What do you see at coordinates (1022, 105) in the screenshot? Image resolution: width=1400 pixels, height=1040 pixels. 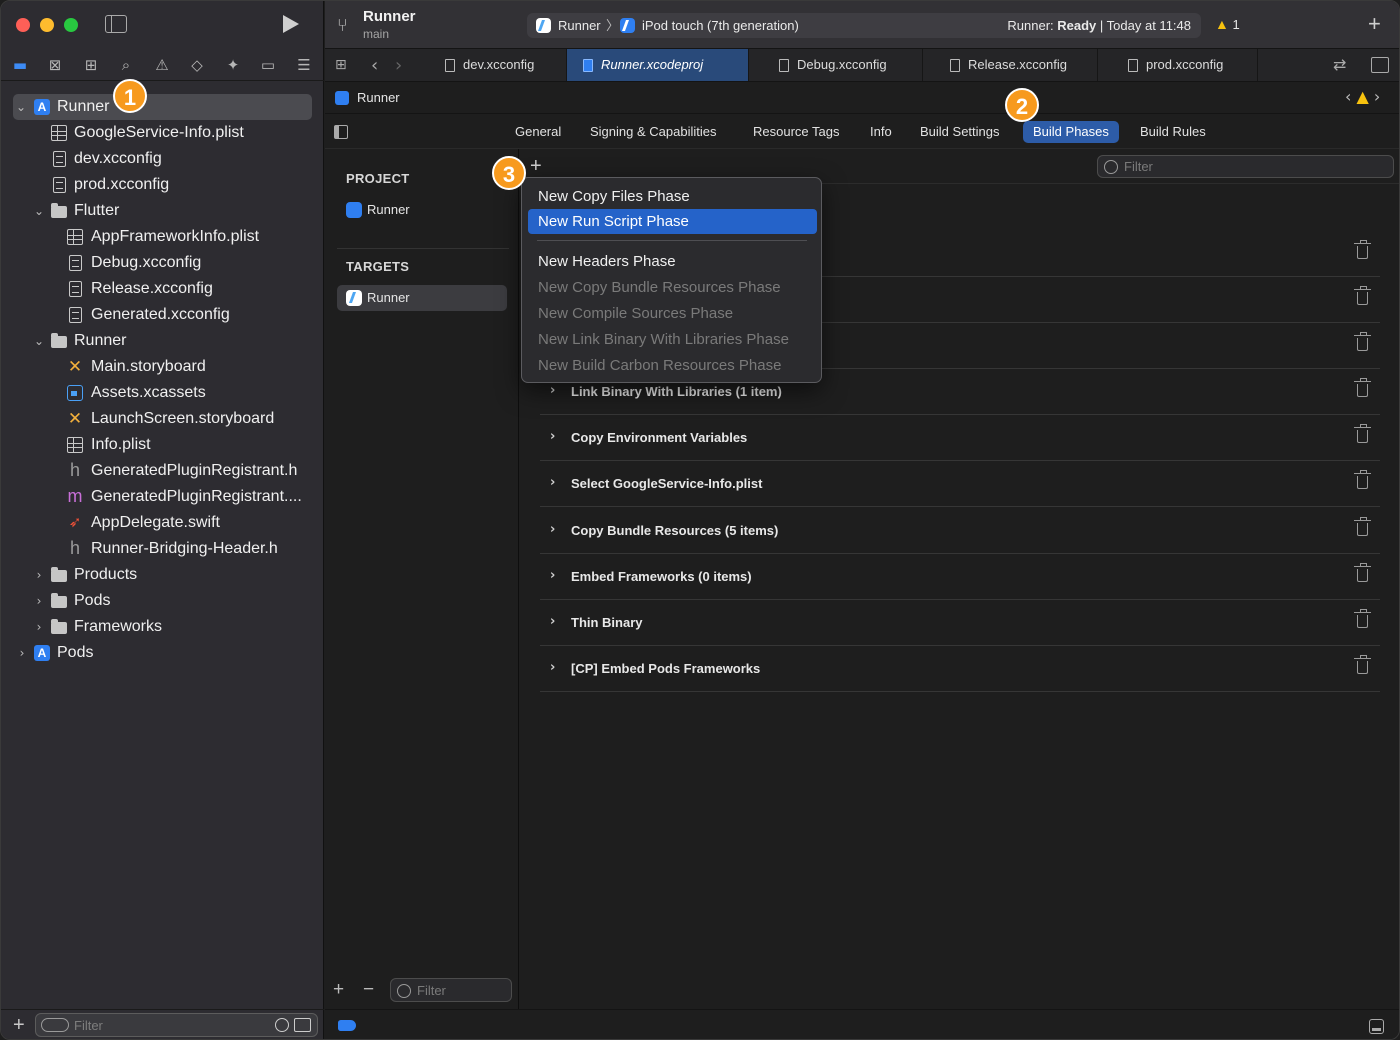 I see `step-badge-2: 2` at bounding box center [1022, 105].